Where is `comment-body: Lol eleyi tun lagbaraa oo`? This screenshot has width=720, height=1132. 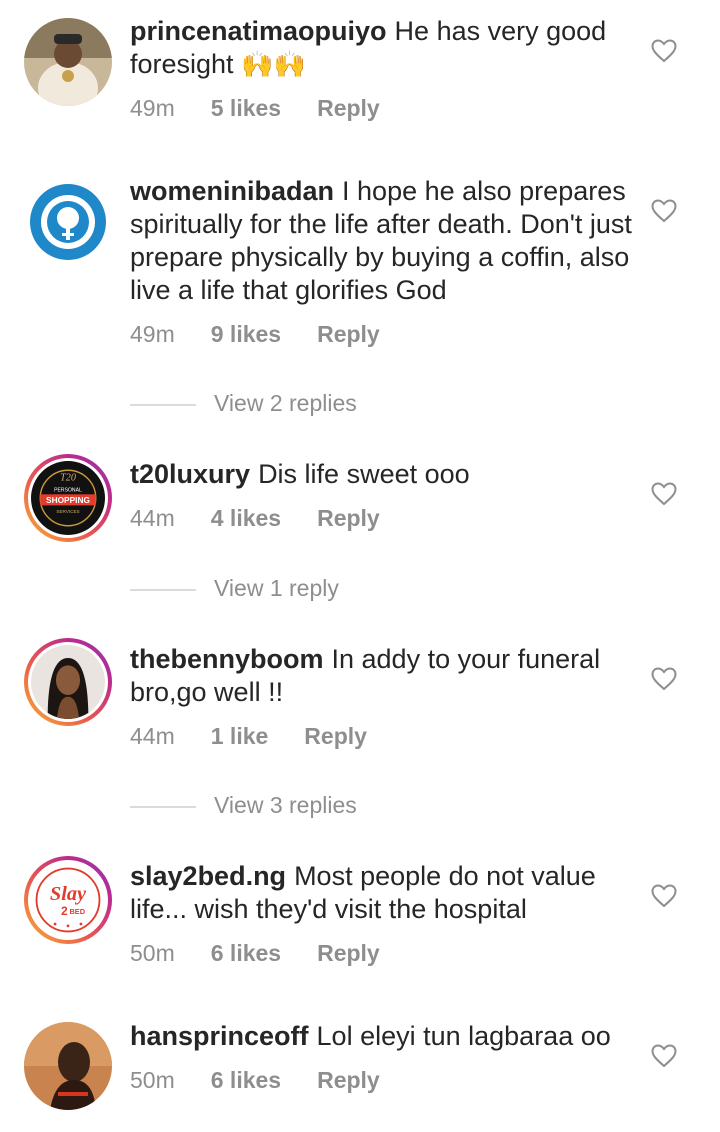
comment-body: Lol eleyi tun lagbaraa oo is located at coordinates (463, 1036).